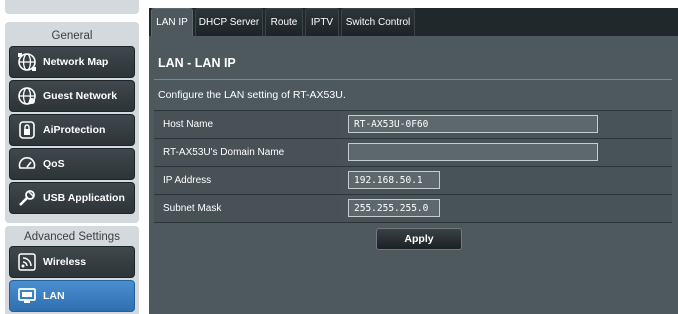 This screenshot has height=314, width=678. I want to click on subnet-mask-label: Subnet Mask, so click(248, 208).